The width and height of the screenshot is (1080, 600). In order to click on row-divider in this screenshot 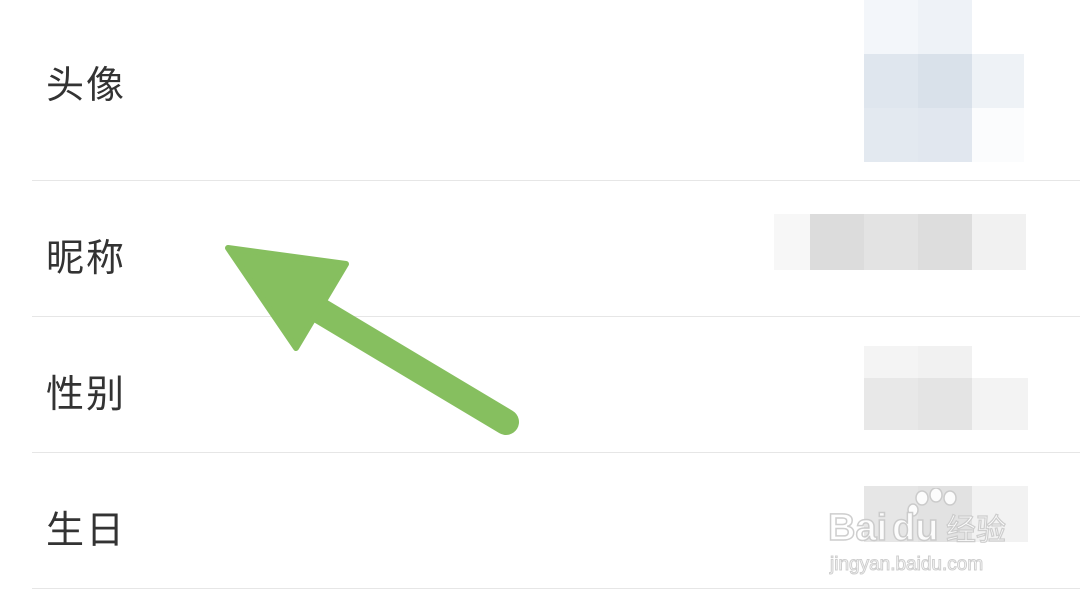, I will do `click(556, 588)`.